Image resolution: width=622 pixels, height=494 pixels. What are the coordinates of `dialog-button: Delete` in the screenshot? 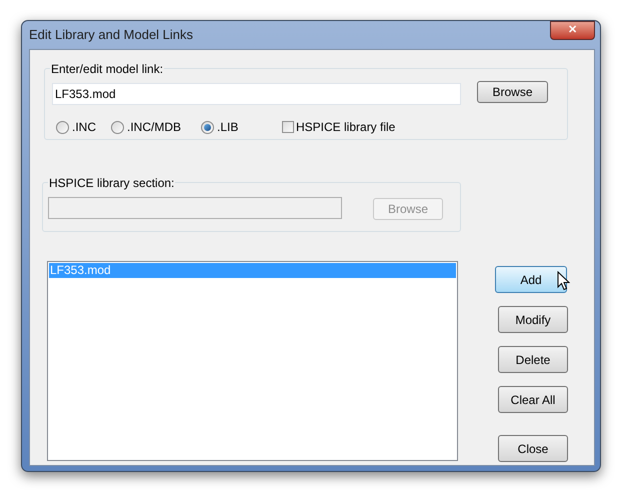 It's located at (533, 359).